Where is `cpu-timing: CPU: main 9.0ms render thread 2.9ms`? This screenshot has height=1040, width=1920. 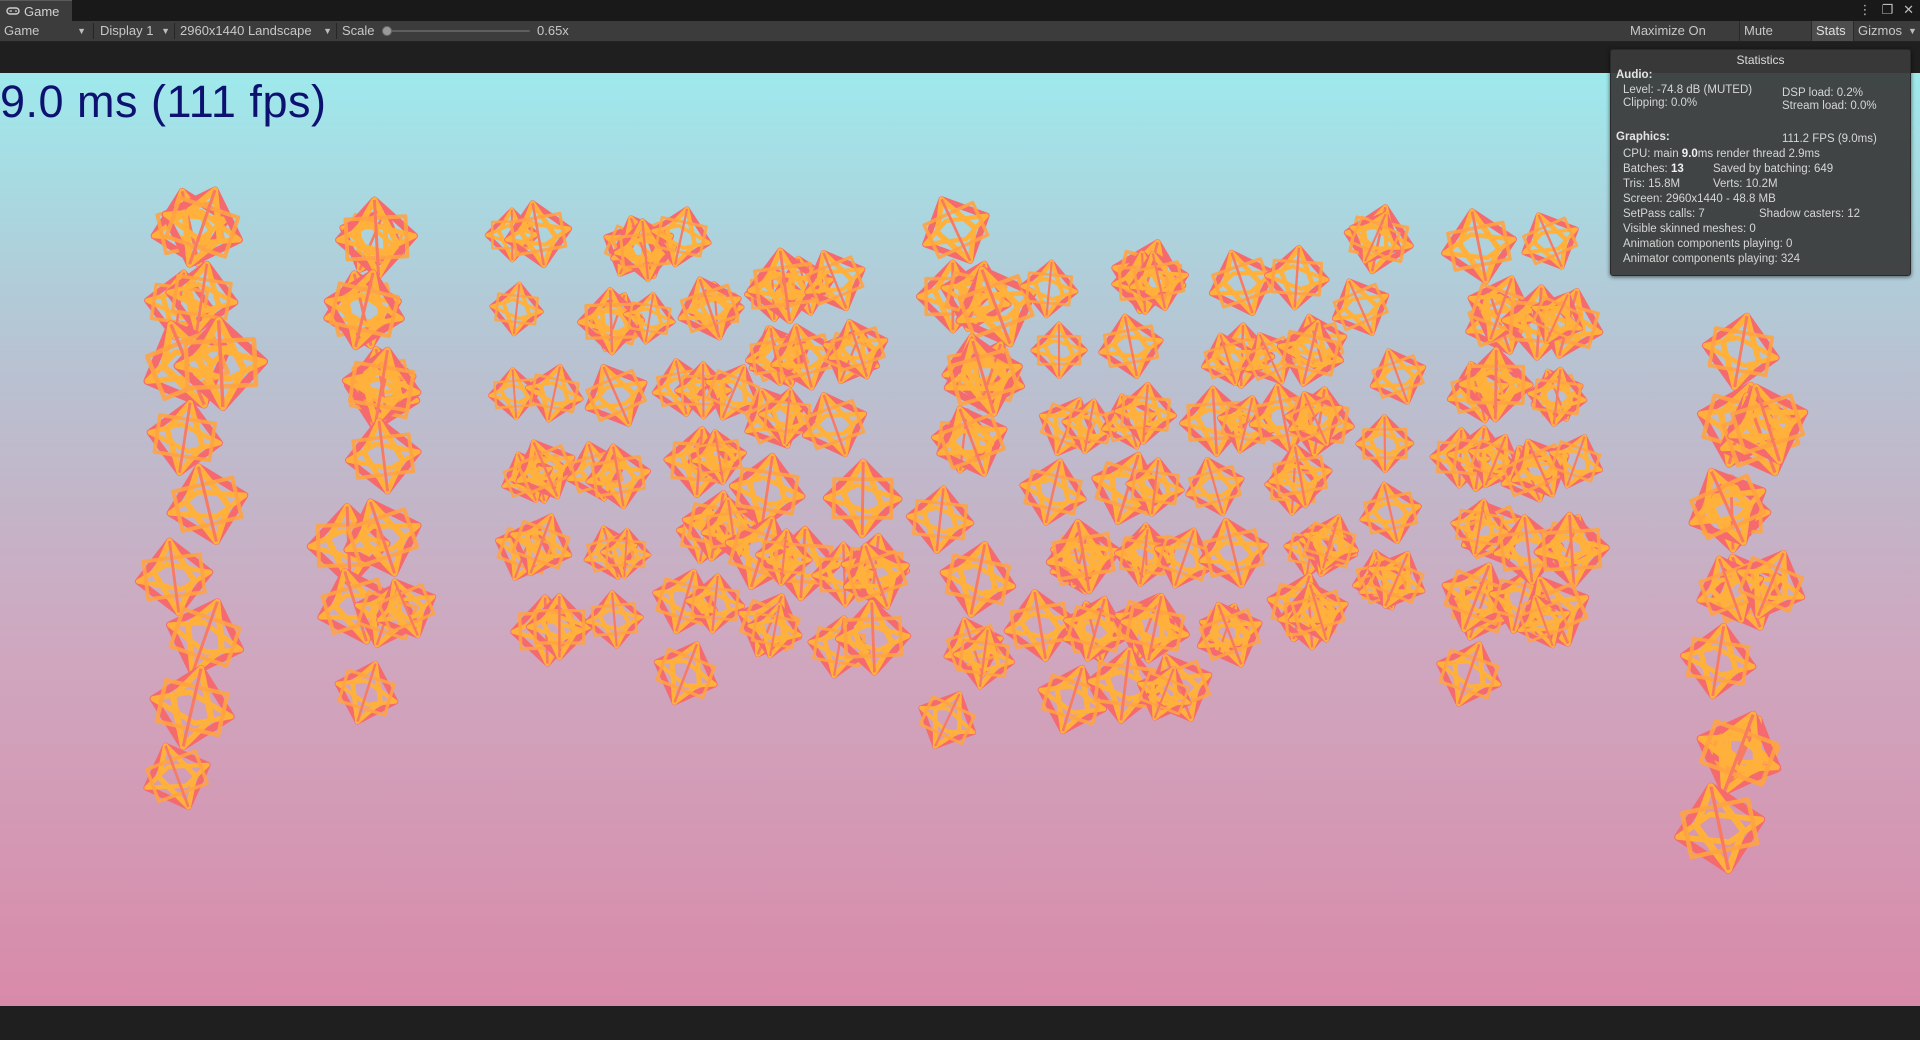 cpu-timing: CPU: main 9.0ms render thread 2.9ms is located at coordinates (1721, 154).